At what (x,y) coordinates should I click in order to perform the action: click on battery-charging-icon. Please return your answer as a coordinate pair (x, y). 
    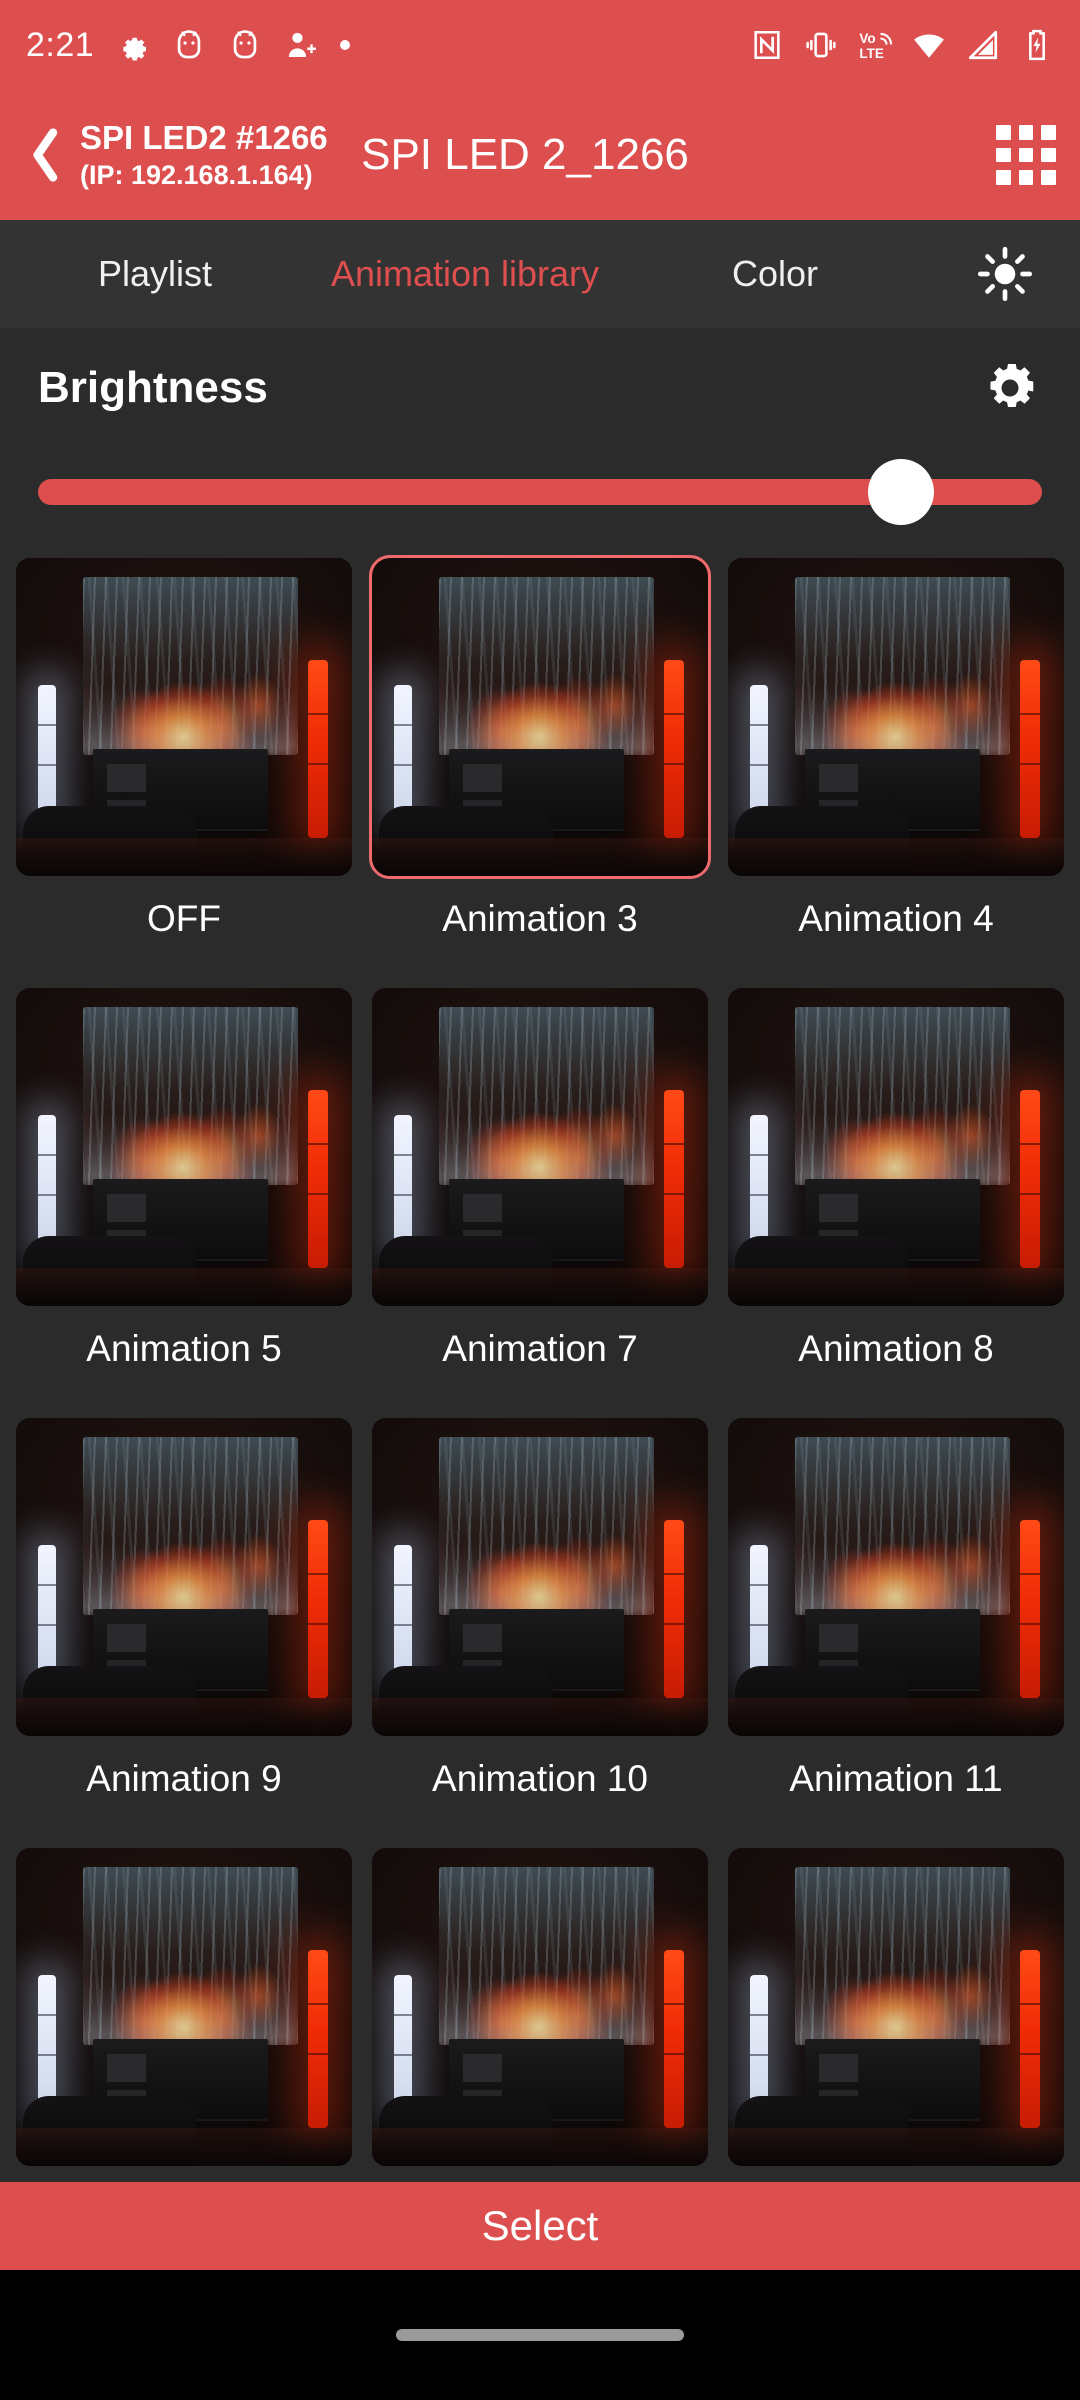
    Looking at the image, I should click on (1037, 45).